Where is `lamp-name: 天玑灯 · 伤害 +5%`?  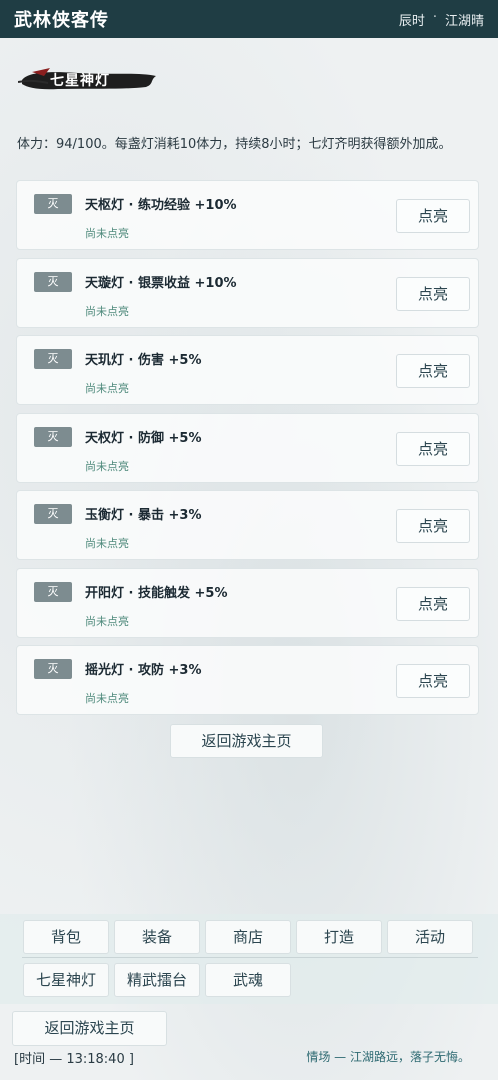
lamp-name: 天玑灯 · 伤害 +5% is located at coordinates (143, 360).